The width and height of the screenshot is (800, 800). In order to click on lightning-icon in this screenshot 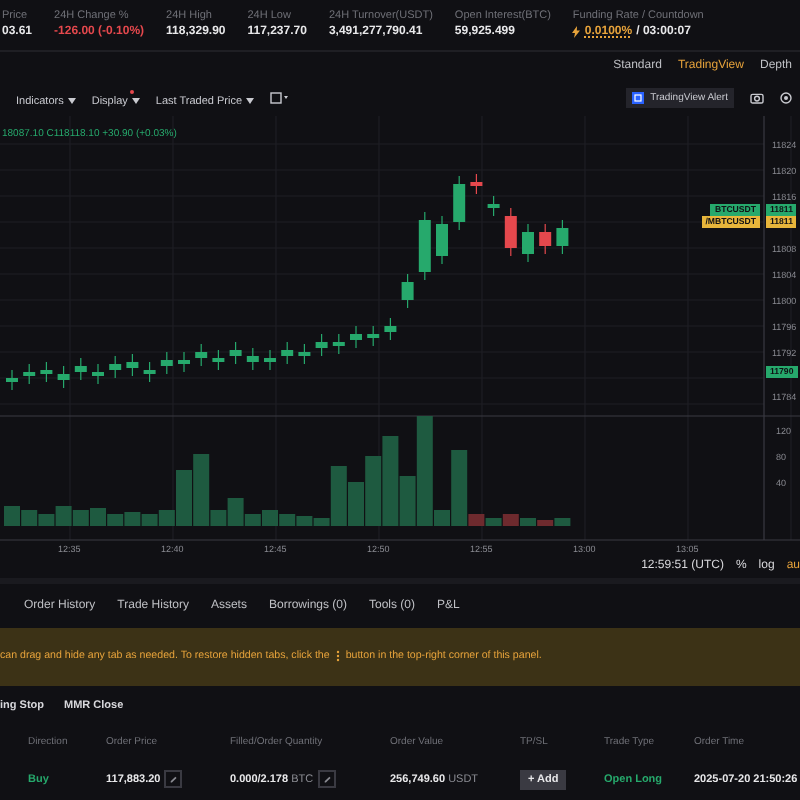, I will do `click(576, 32)`.